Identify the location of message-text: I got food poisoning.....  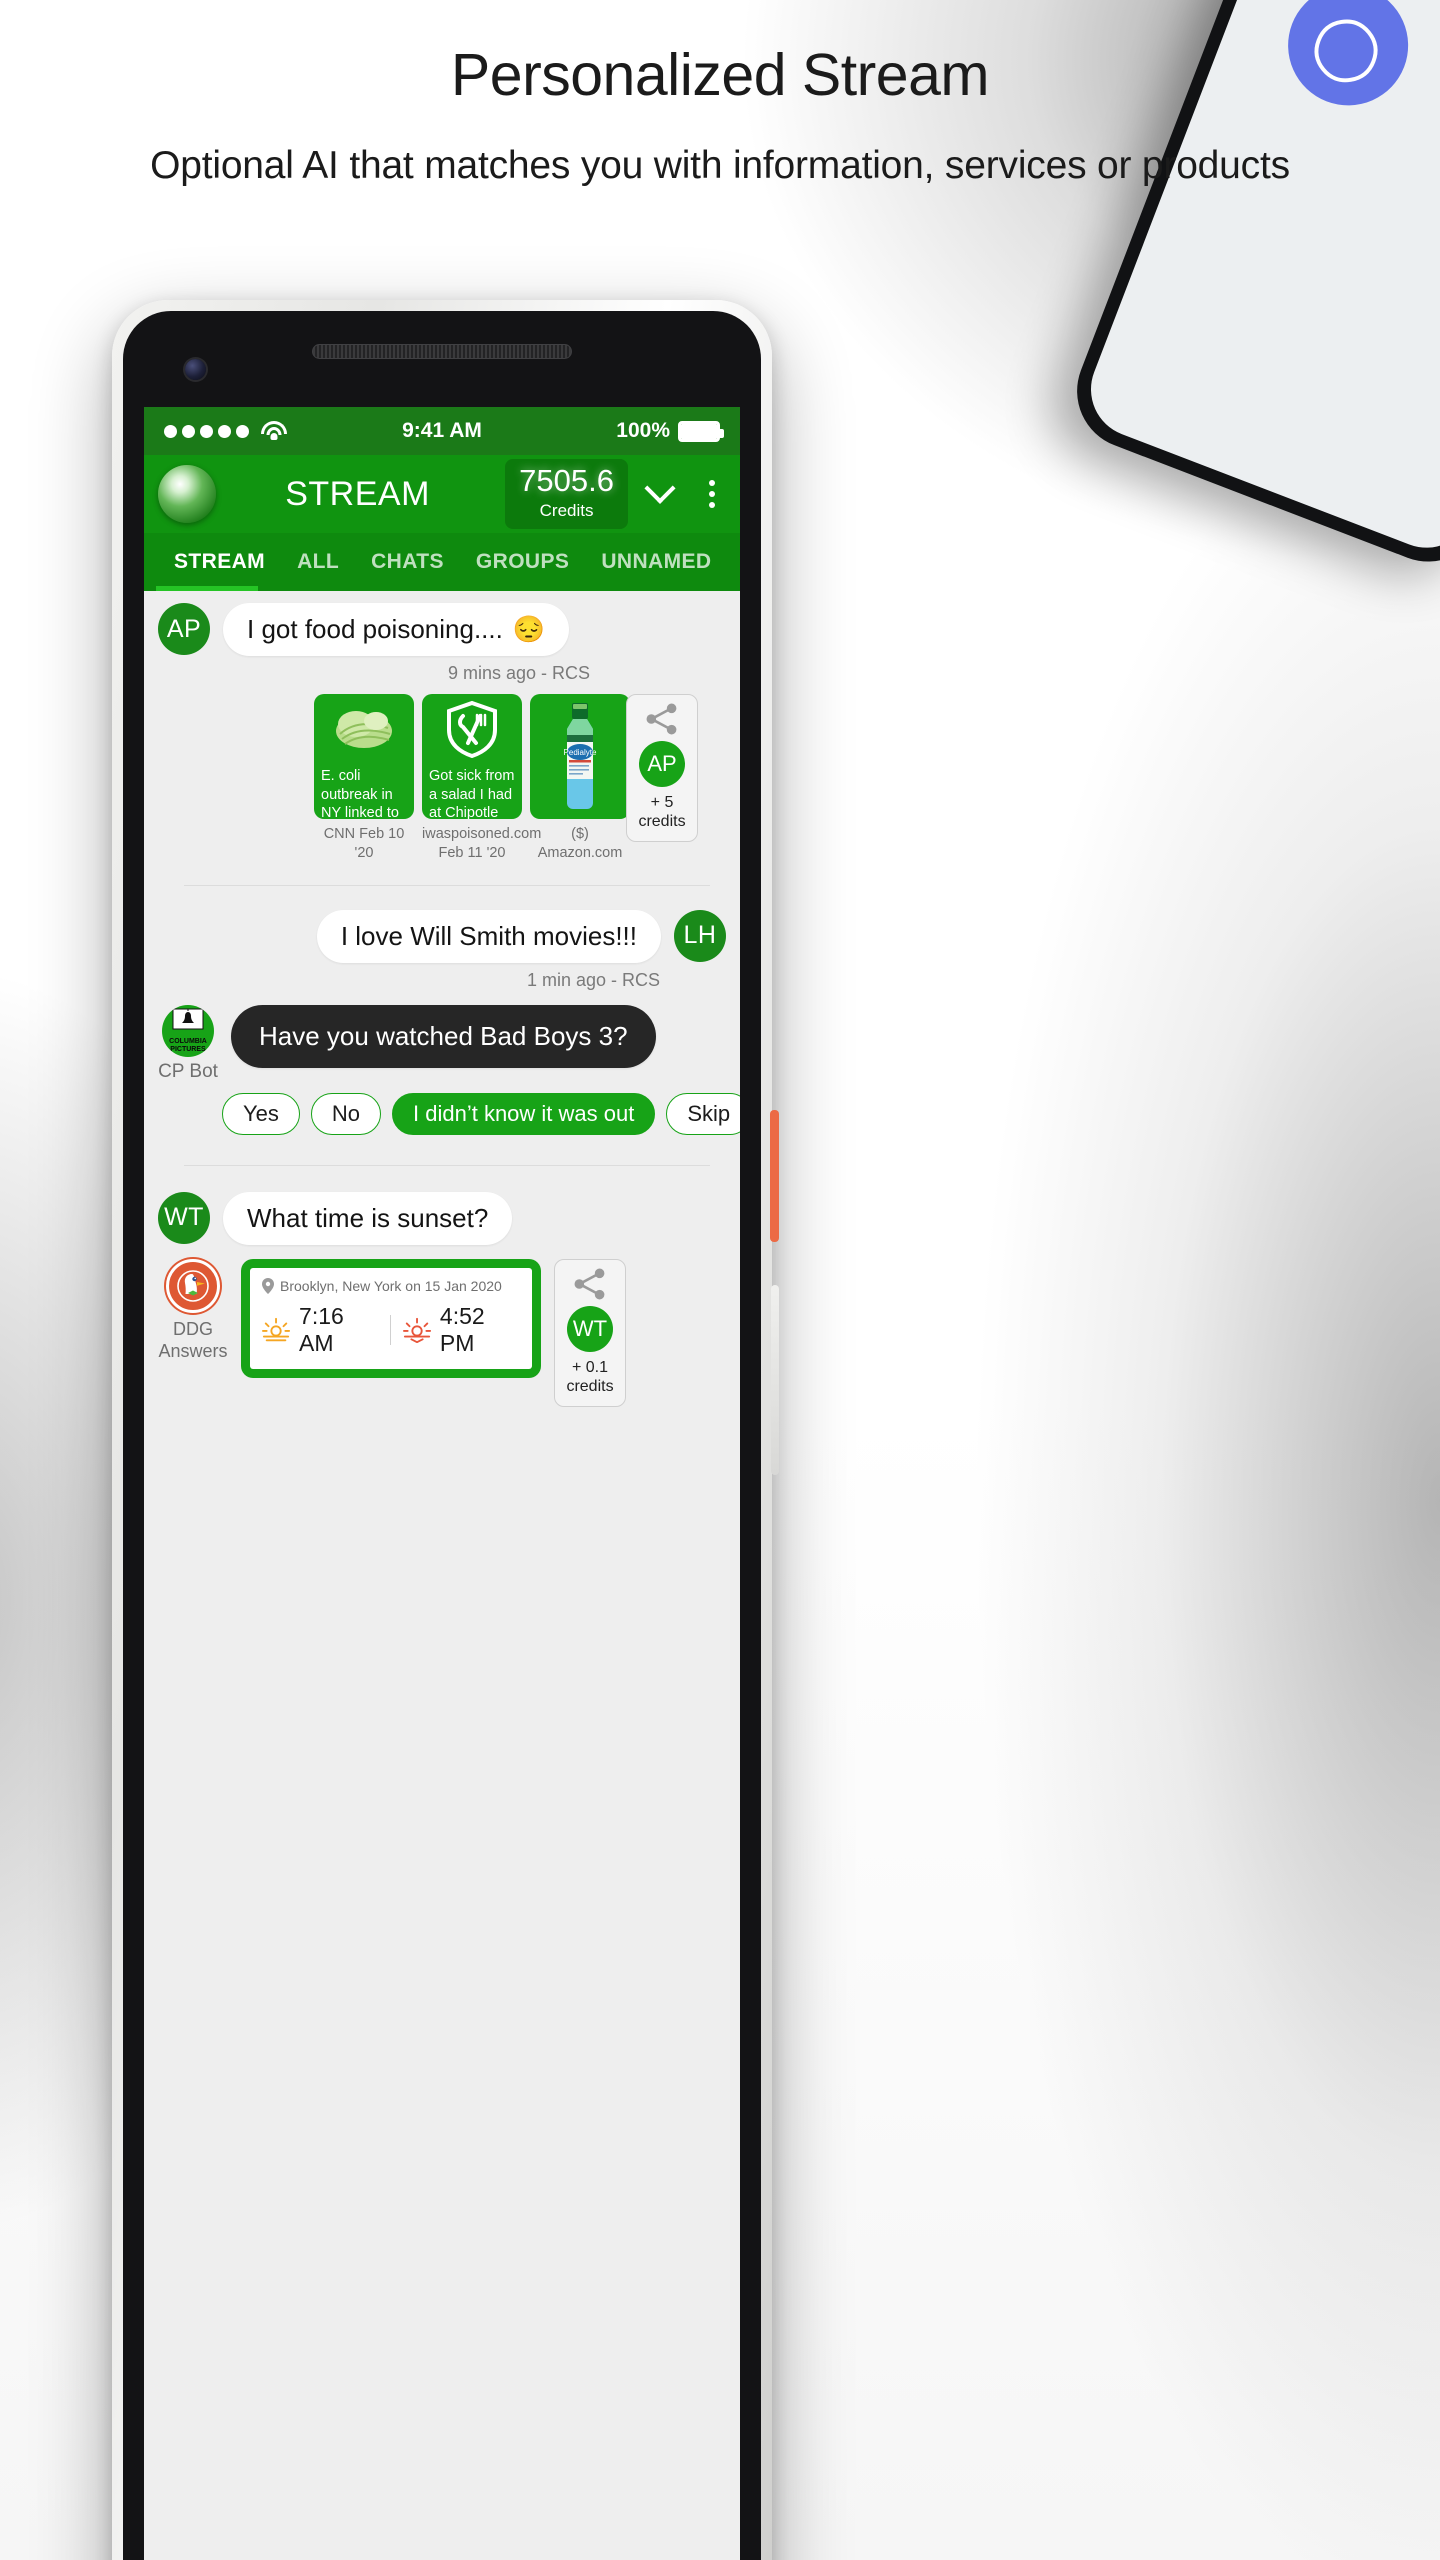
(375, 629).